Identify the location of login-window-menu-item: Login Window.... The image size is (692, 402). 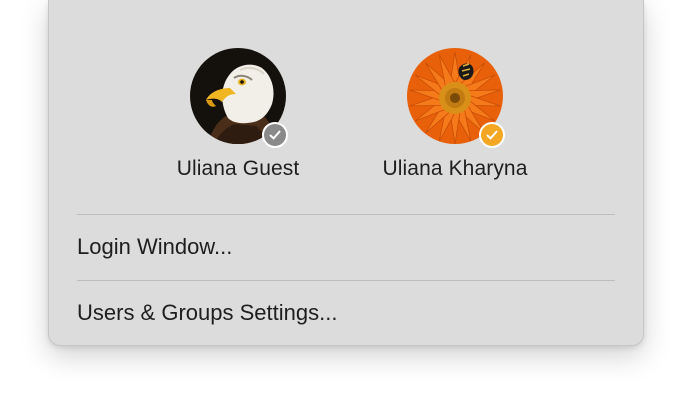
(154, 247).